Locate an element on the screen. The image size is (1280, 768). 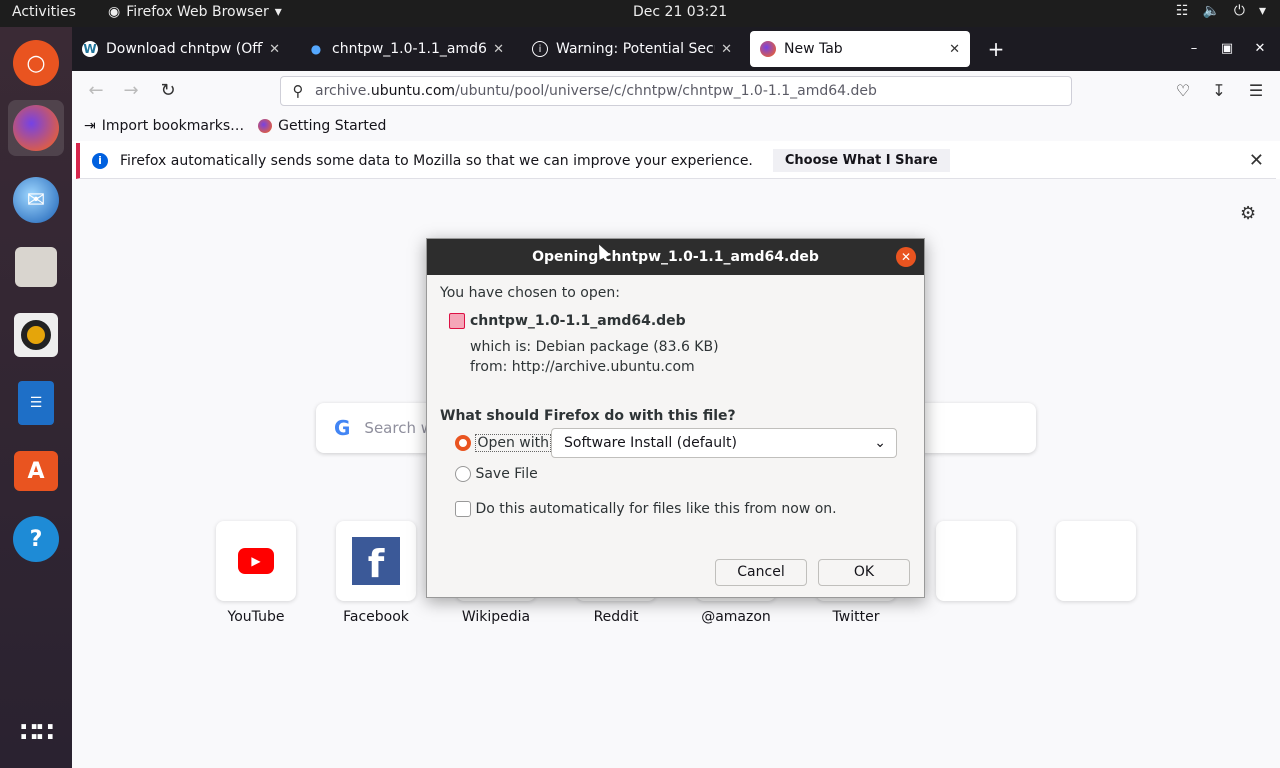
tab-new-tab: New Tab ✕ is located at coordinates (860, 49).